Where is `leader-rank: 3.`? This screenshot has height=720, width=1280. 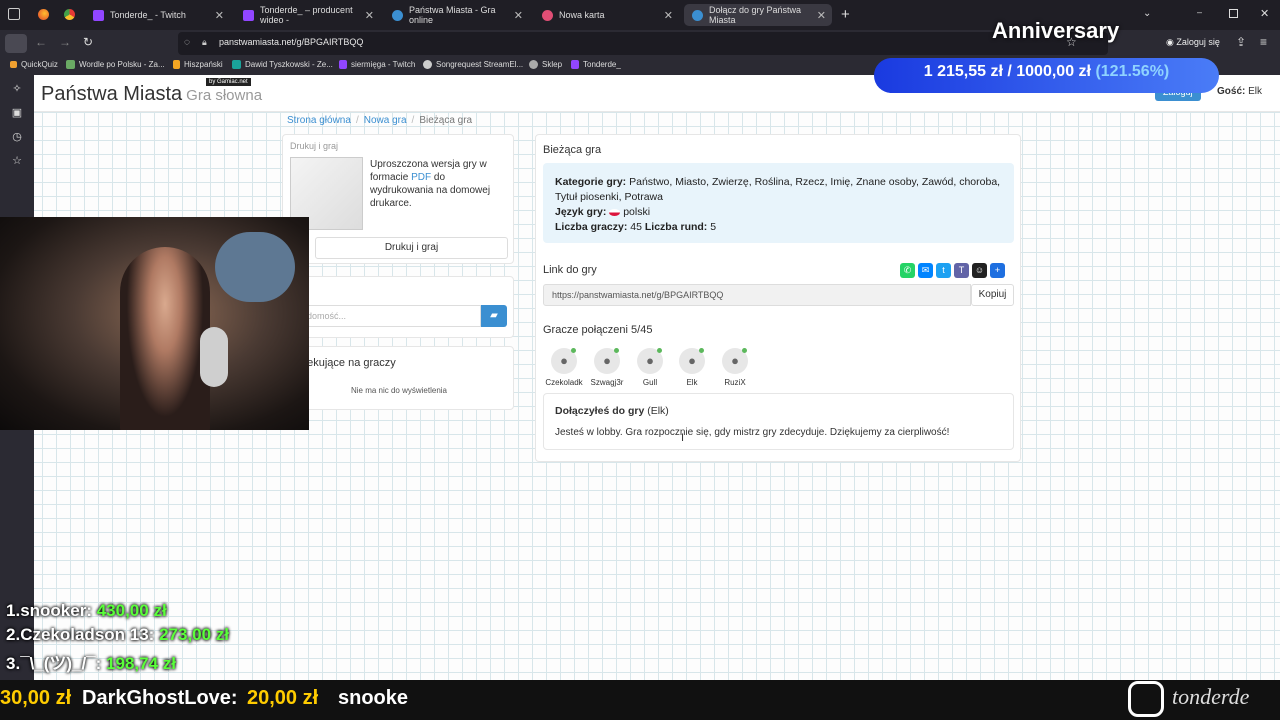 leader-rank: 3. is located at coordinates (13, 663).